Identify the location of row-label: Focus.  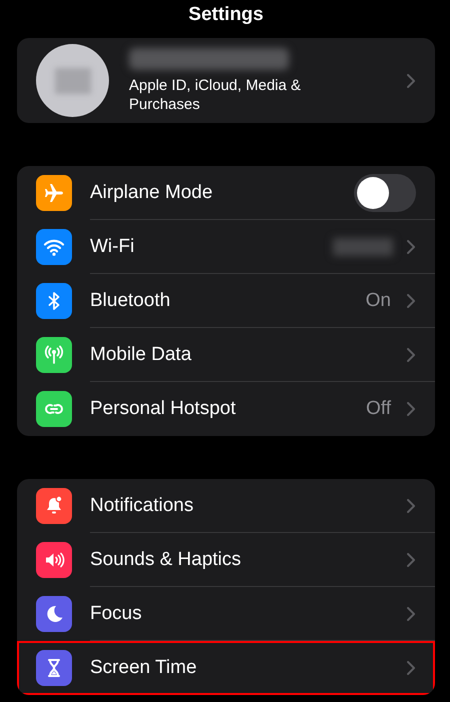
(116, 613).